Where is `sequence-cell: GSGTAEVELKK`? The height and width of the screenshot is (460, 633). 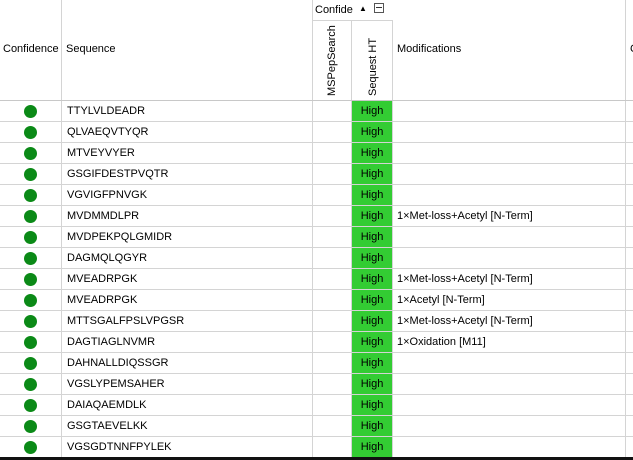
sequence-cell: GSGTAEVELKK is located at coordinates (187, 426).